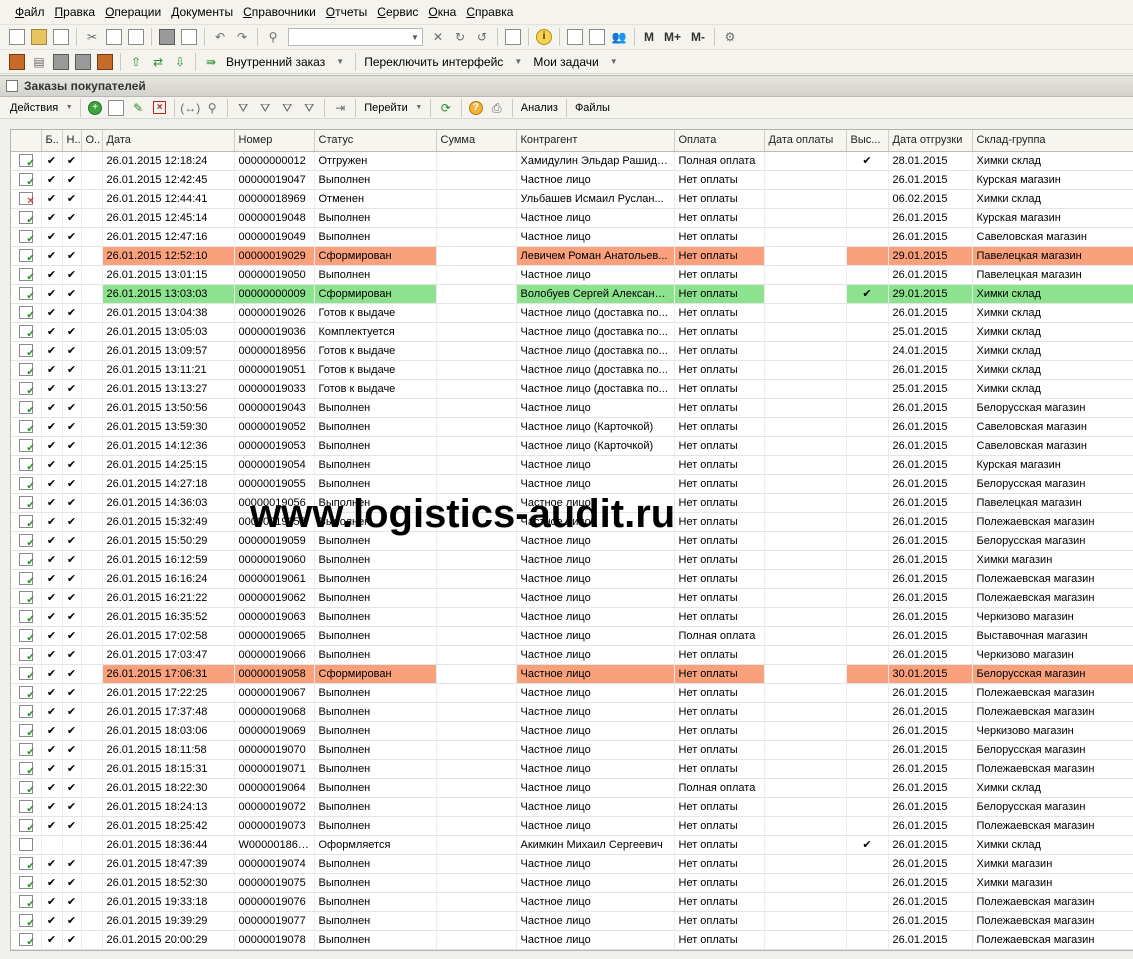 Image resolution: width=1133 pixels, height=959 pixels. I want to click on menu-item: Справочники, so click(279, 12).